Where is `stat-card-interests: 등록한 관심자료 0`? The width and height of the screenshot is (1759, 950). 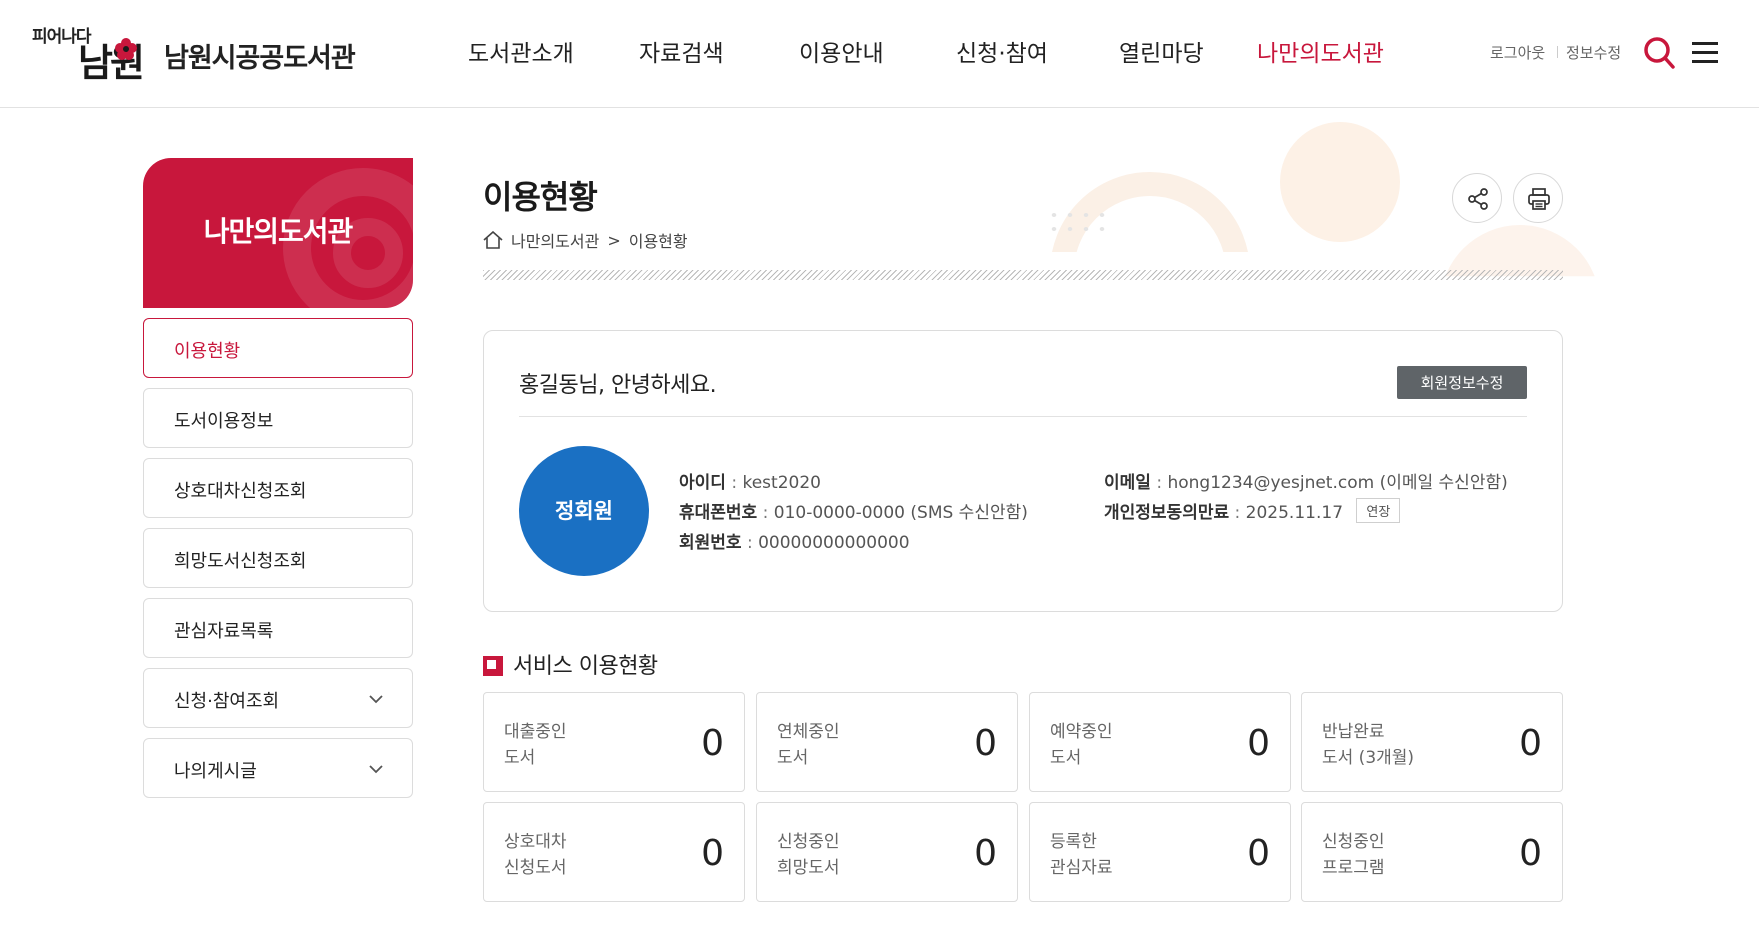
stat-card-interests: 등록한 관심자료 0 is located at coordinates (1160, 852).